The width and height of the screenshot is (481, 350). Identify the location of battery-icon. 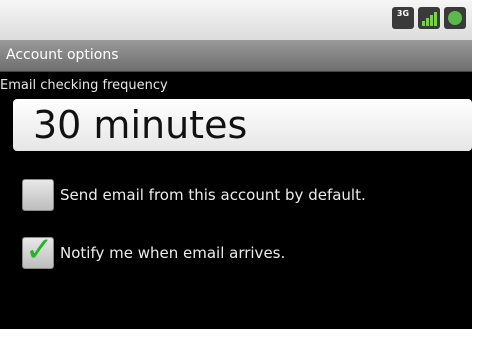
(455, 18).